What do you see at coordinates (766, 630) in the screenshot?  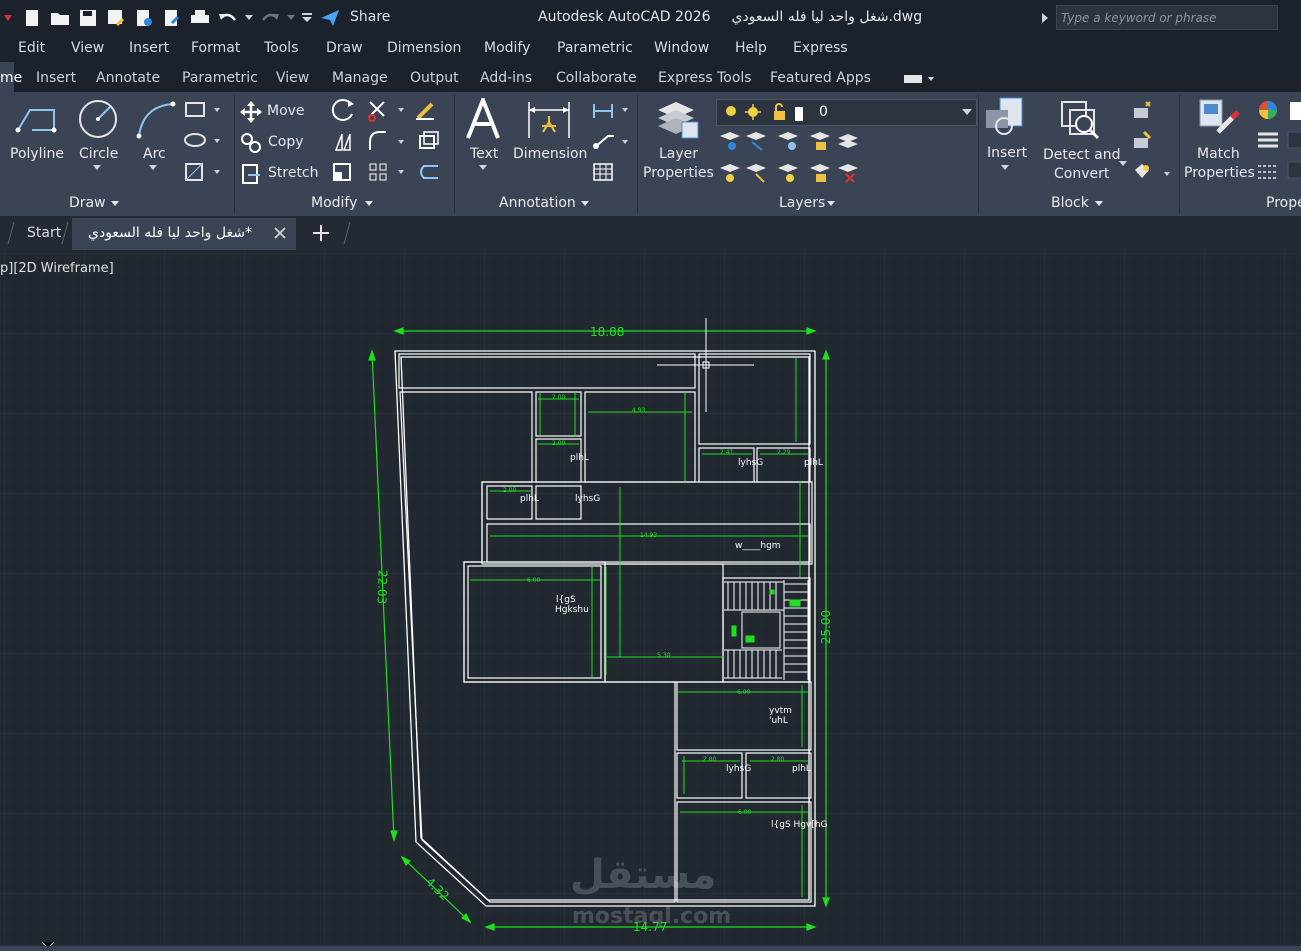 I see `staircase` at bounding box center [766, 630].